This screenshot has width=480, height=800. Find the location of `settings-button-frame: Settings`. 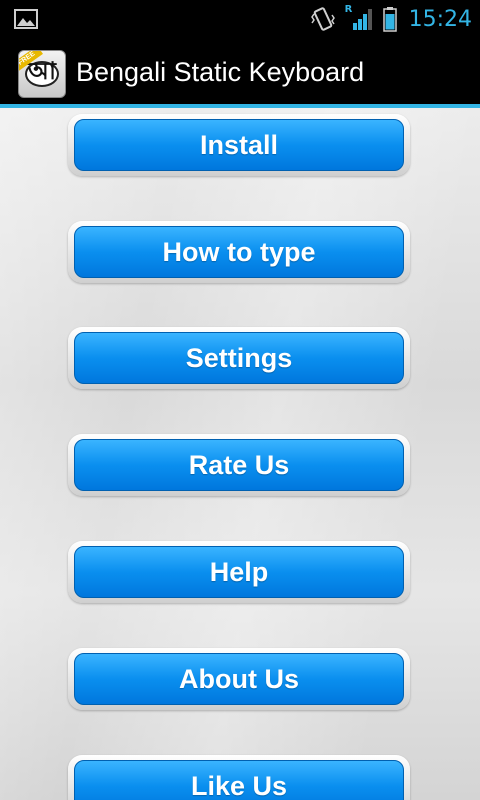

settings-button-frame: Settings is located at coordinates (239, 358).